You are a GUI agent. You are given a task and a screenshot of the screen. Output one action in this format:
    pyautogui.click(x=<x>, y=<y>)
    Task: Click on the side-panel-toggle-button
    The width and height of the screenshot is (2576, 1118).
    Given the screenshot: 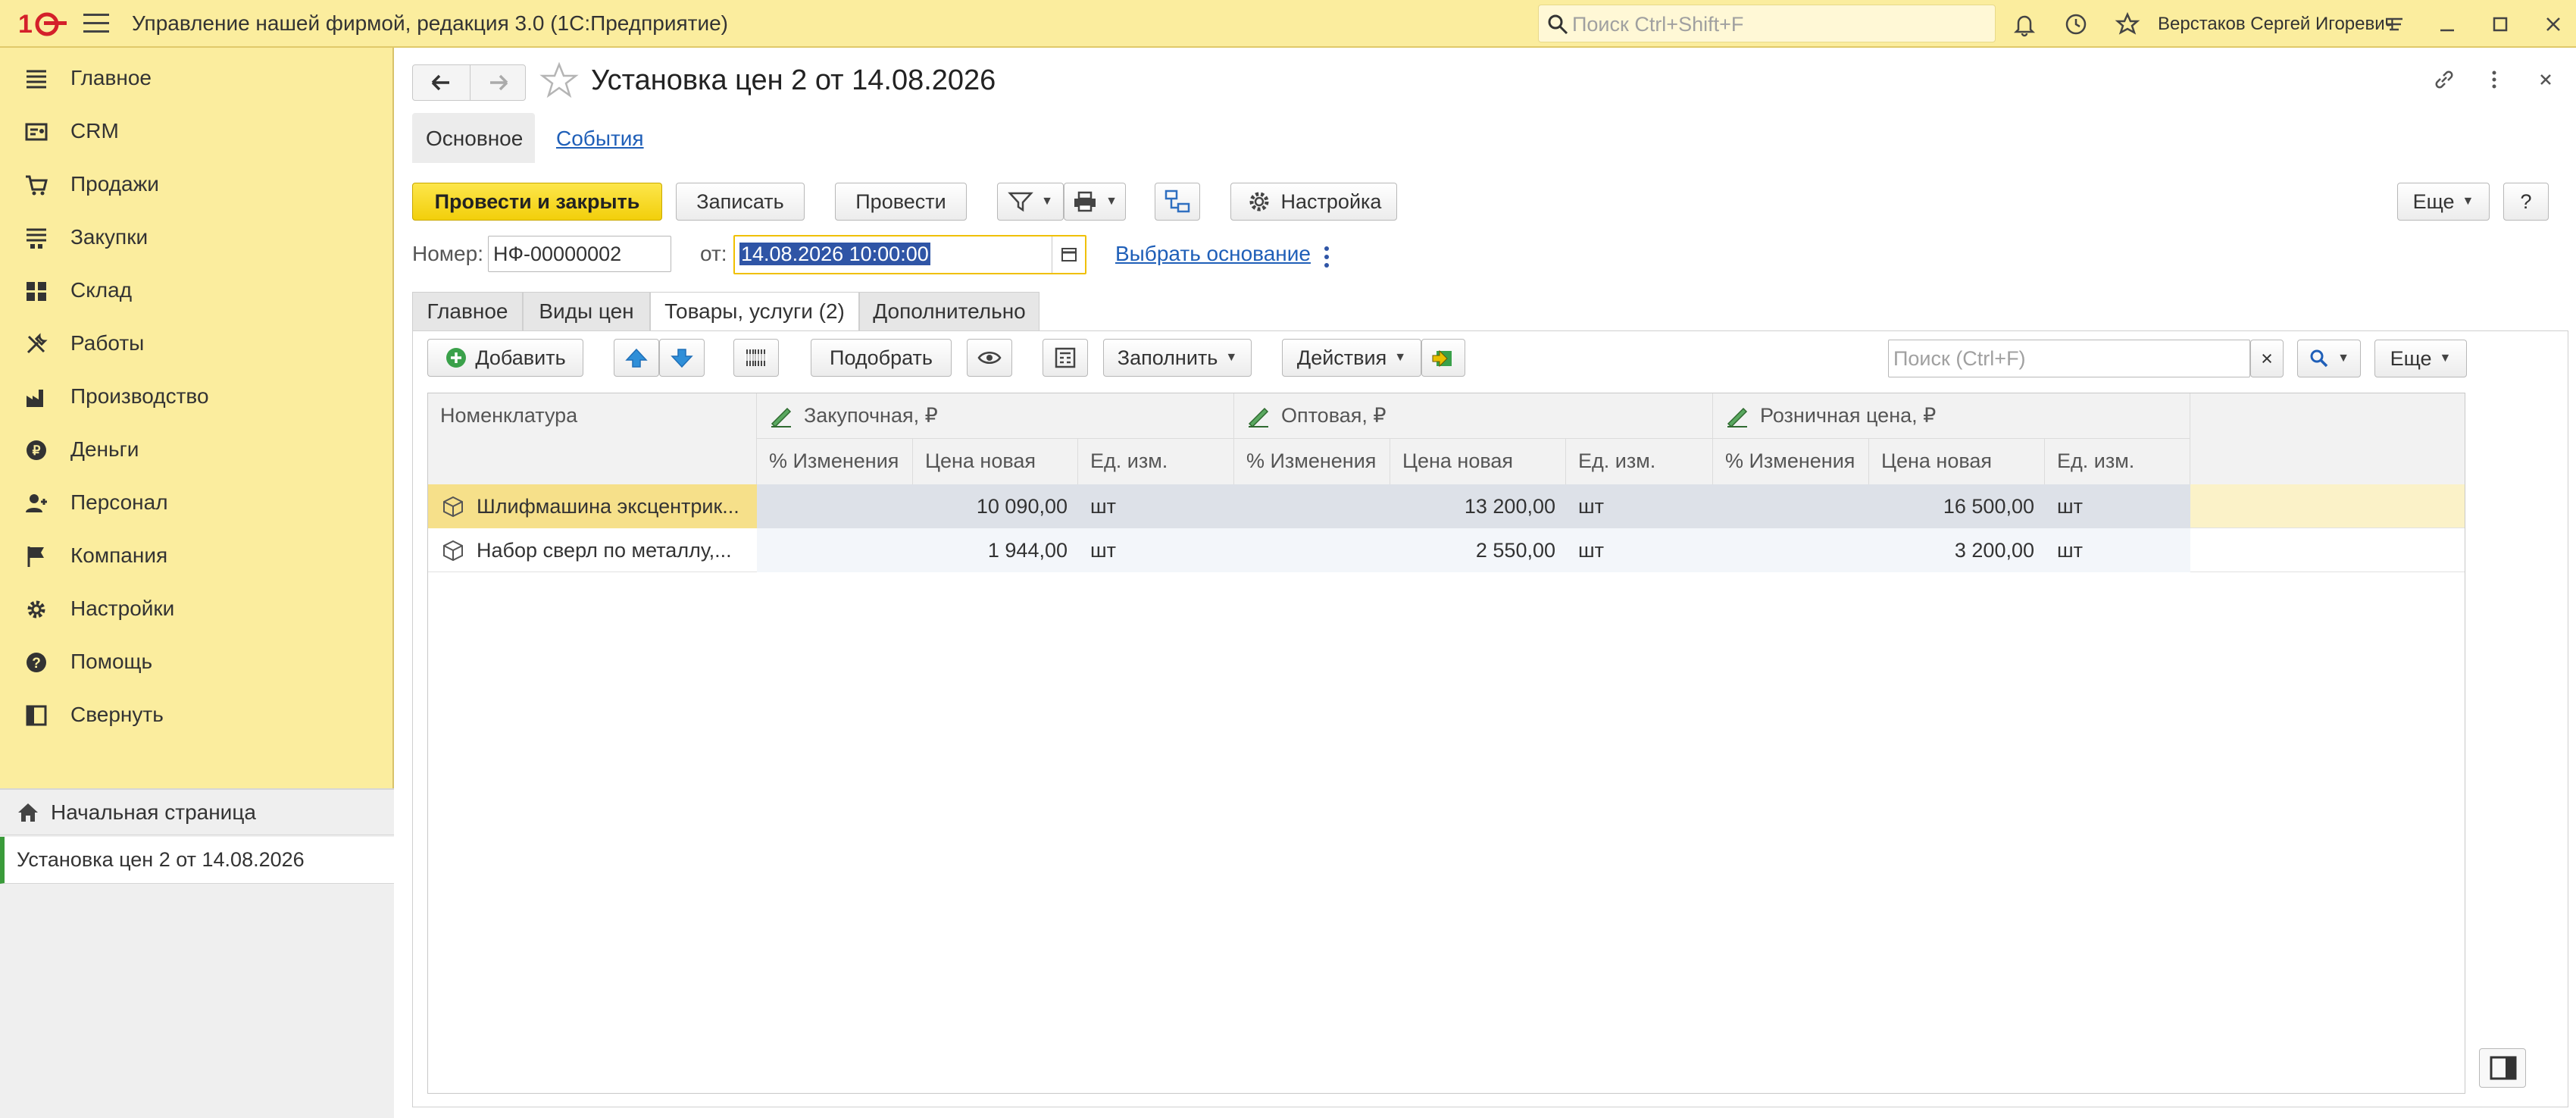 What is the action you would take?
    pyautogui.click(x=2502, y=1068)
    